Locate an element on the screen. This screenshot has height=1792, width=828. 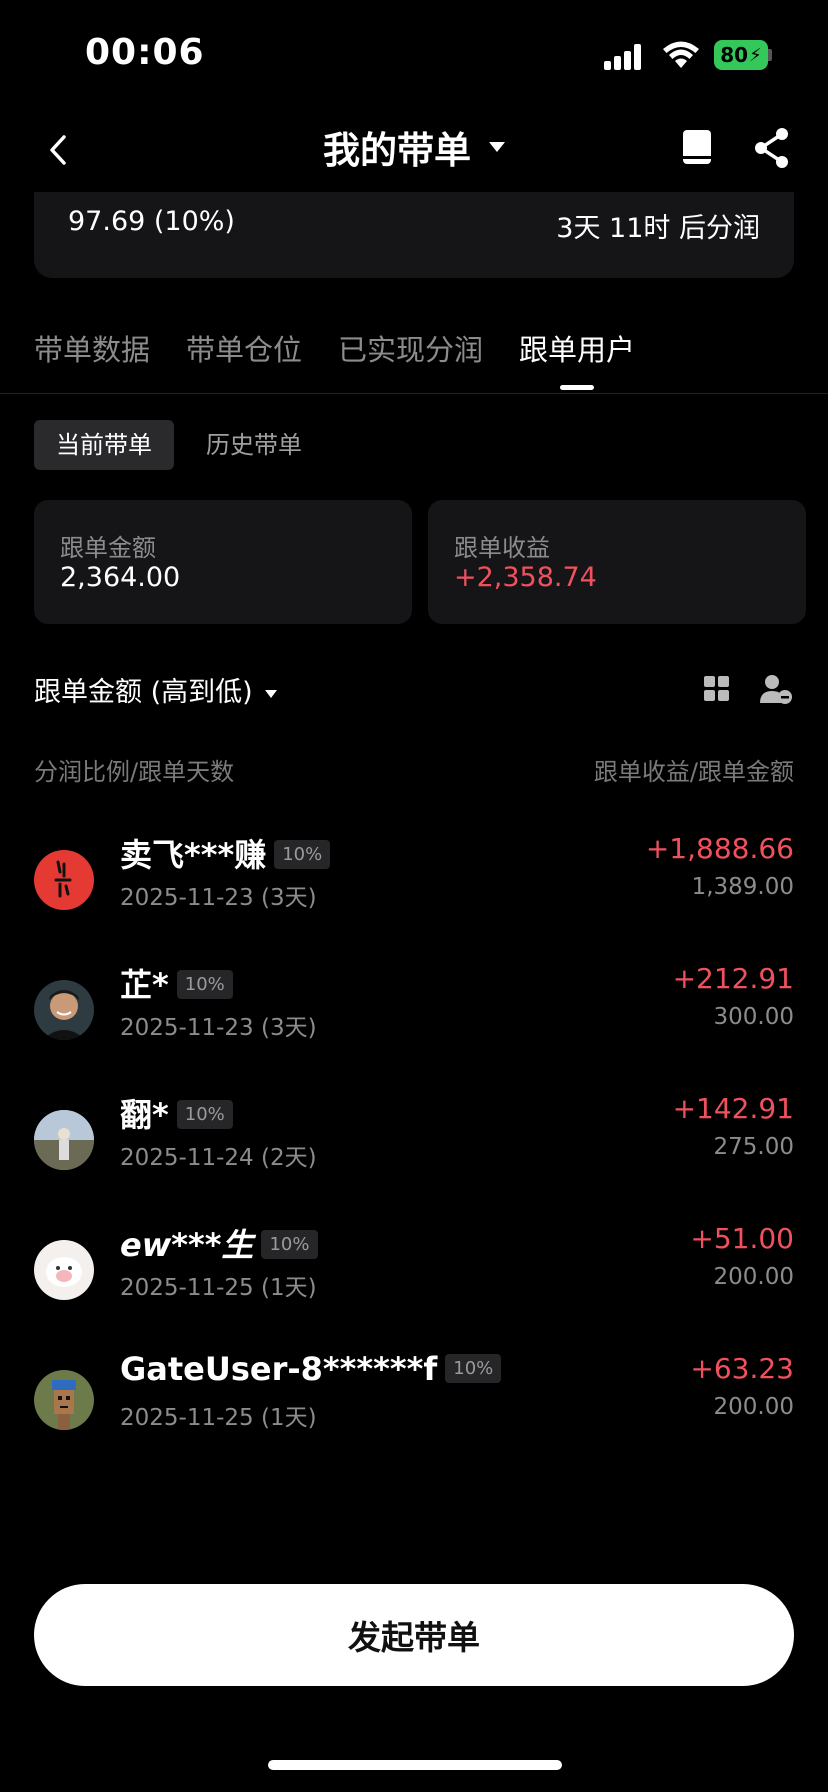
tab-followers: 跟单用户 is located at coordinates (577, 357).